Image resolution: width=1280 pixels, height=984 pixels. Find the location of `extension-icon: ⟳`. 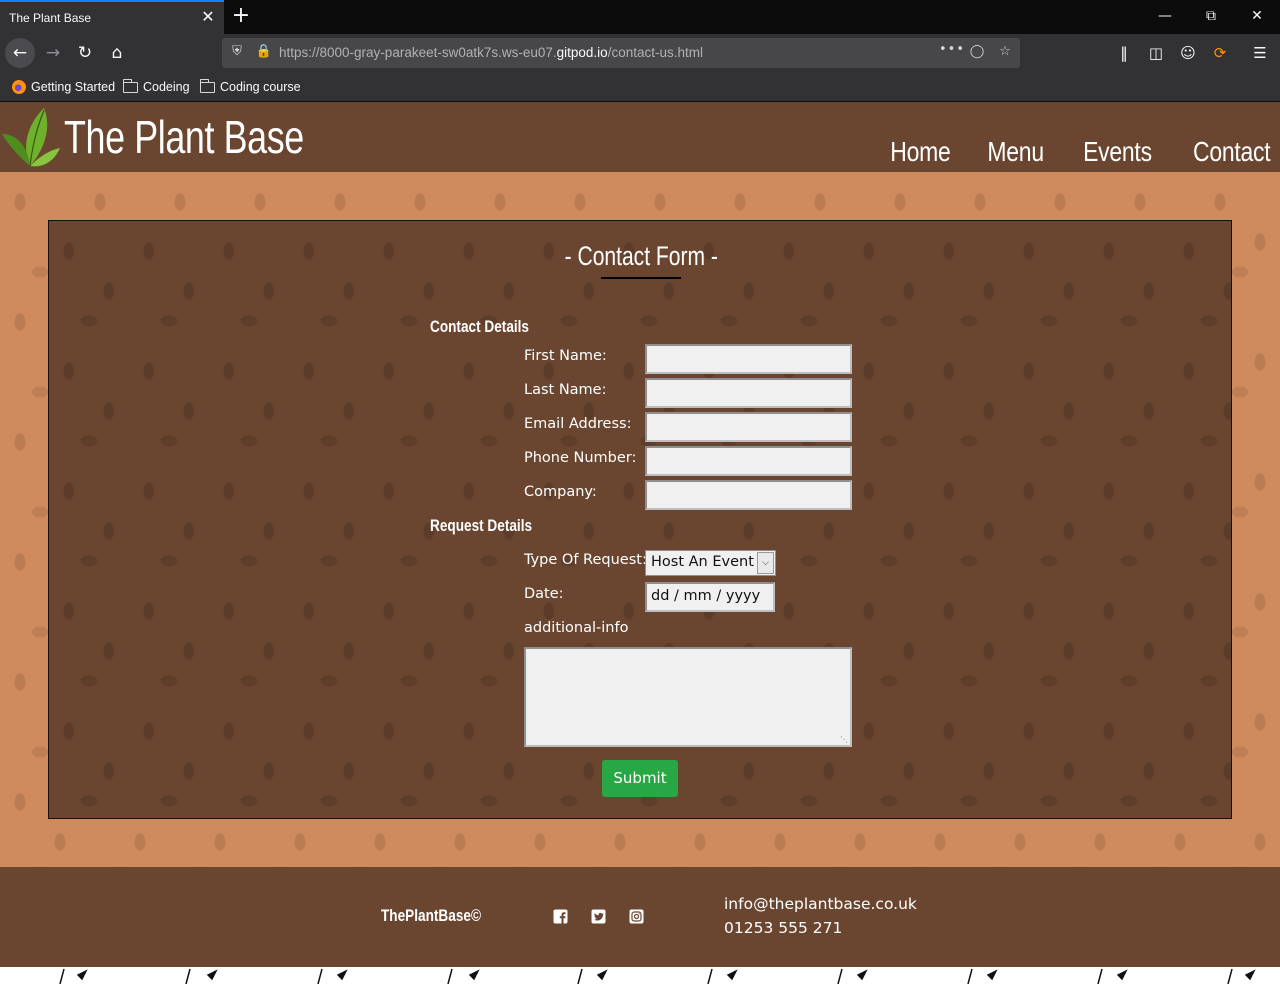

extension-icon: ⟳ is located at coordinates (1220, 53).